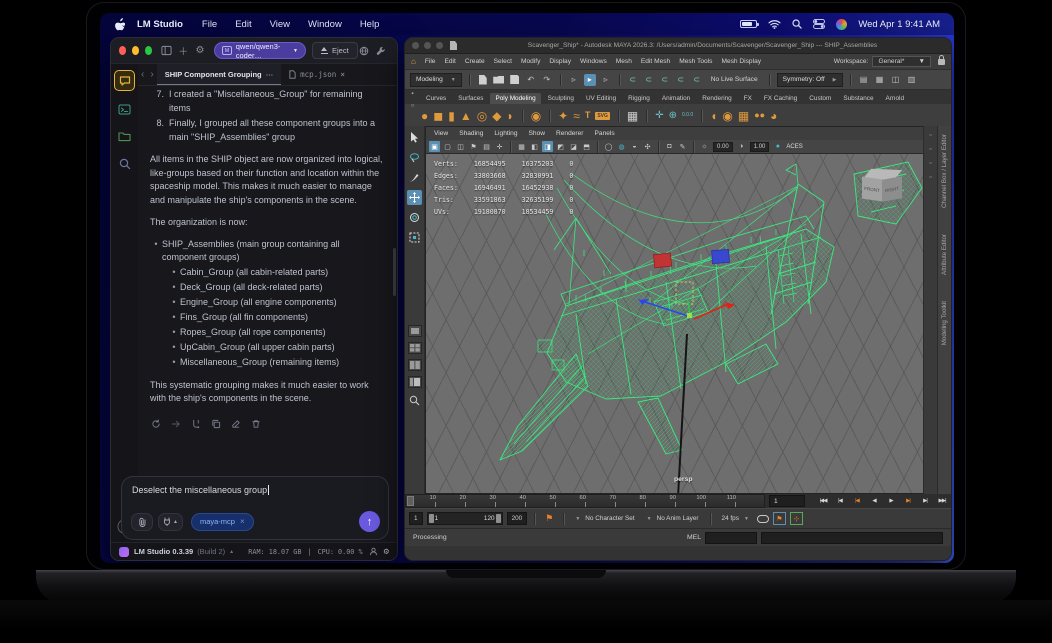 Image resolution: width=1052 pixels, height=643 pixels. I want to click on select-component-icon: ▹, so click(606, 80).